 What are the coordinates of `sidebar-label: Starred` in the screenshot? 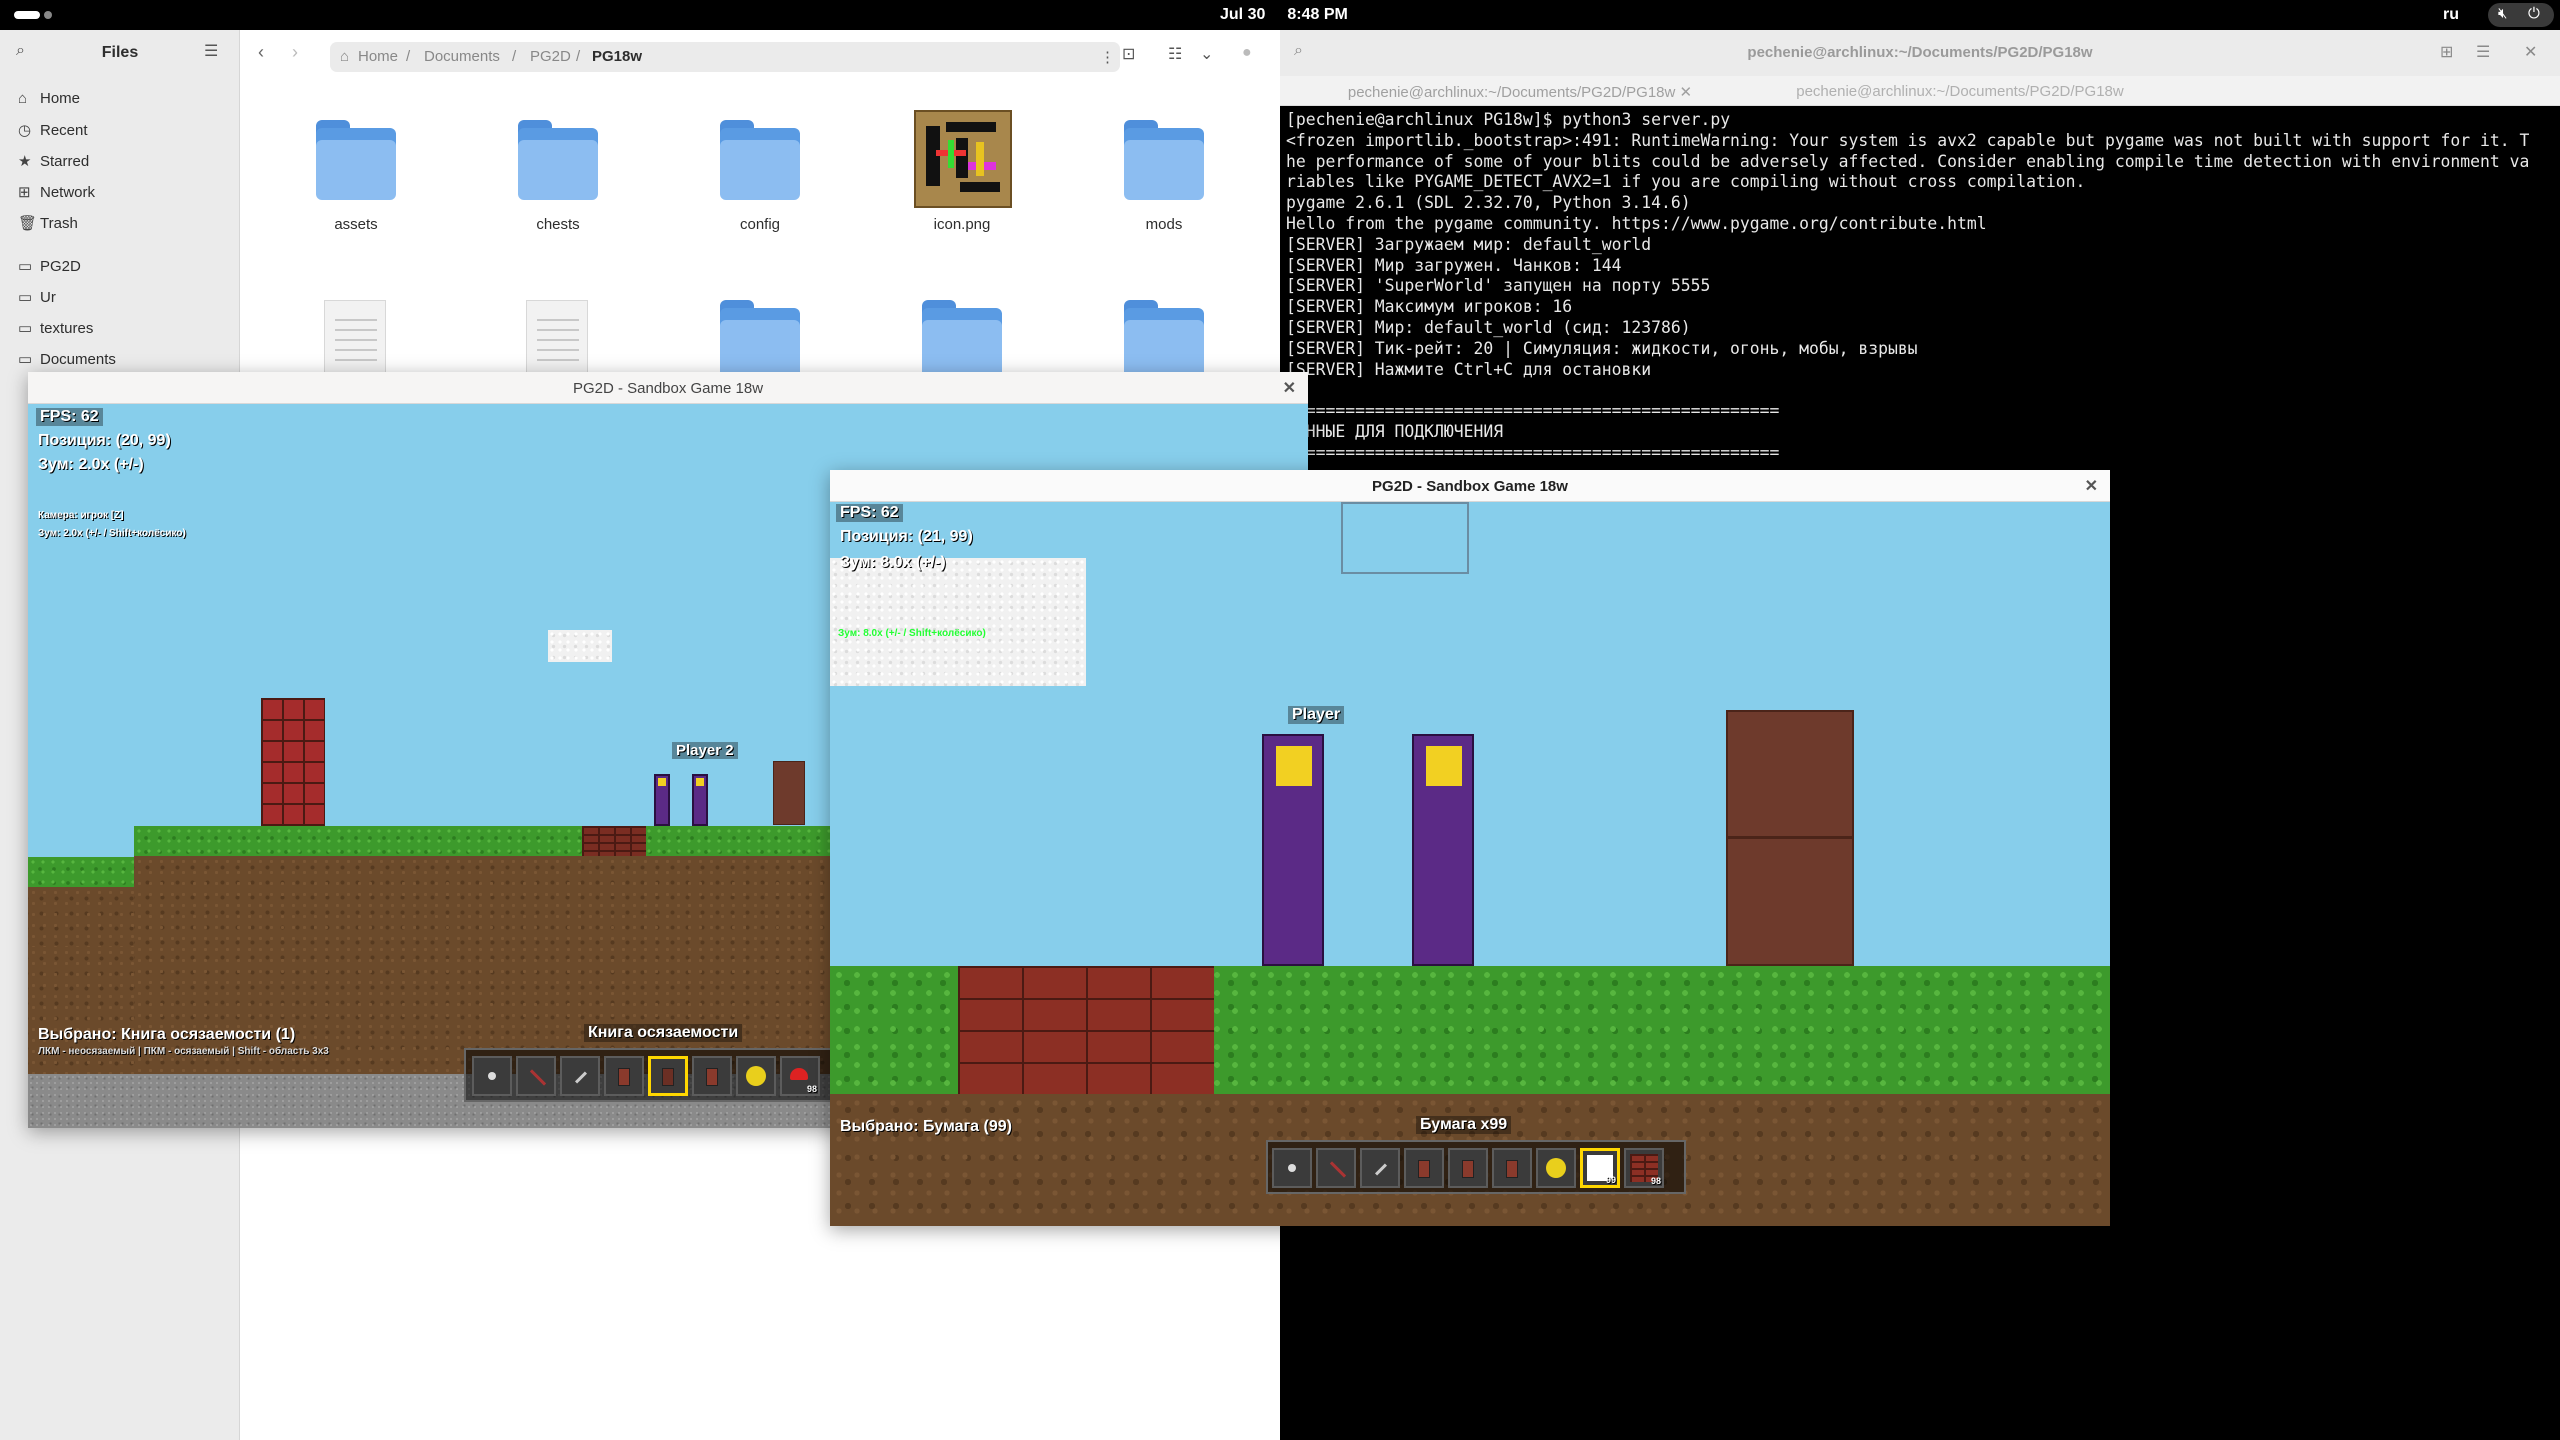 It's located at (65, 161).